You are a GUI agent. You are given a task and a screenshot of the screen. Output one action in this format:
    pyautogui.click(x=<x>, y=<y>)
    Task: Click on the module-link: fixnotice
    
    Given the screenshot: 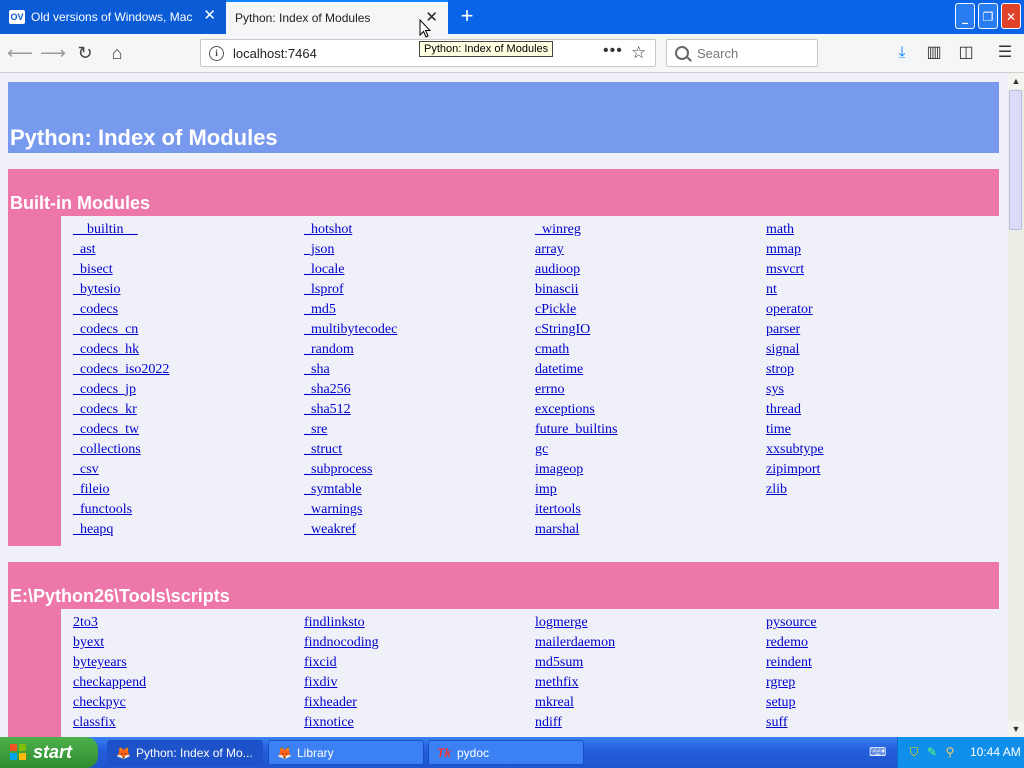 What is the action you would take?
    pyautogui.click(x=419, y=725)
    